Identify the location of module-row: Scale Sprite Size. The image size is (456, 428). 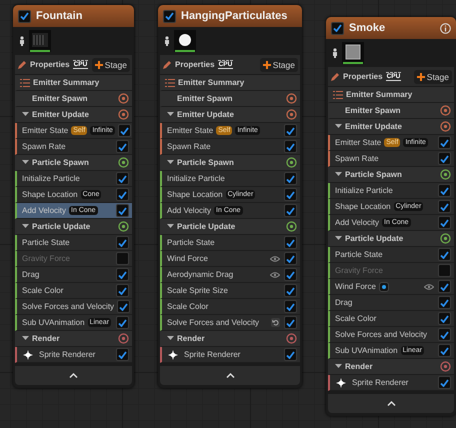
(230, 291).